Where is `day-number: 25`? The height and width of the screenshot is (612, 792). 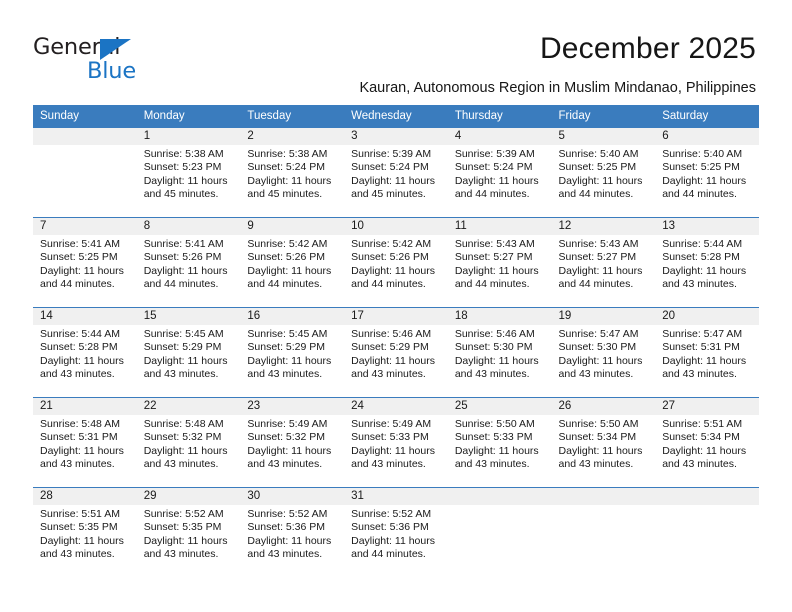 day-number: 25 is located at coordinates (499, 406).